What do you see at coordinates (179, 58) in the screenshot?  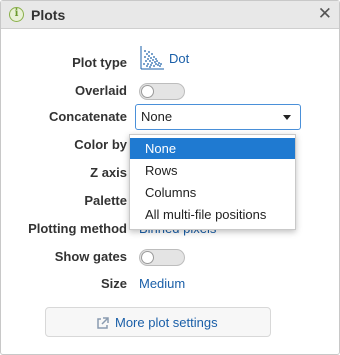 I see `plot-type-value: Dot` at bounding box center [179, 58].